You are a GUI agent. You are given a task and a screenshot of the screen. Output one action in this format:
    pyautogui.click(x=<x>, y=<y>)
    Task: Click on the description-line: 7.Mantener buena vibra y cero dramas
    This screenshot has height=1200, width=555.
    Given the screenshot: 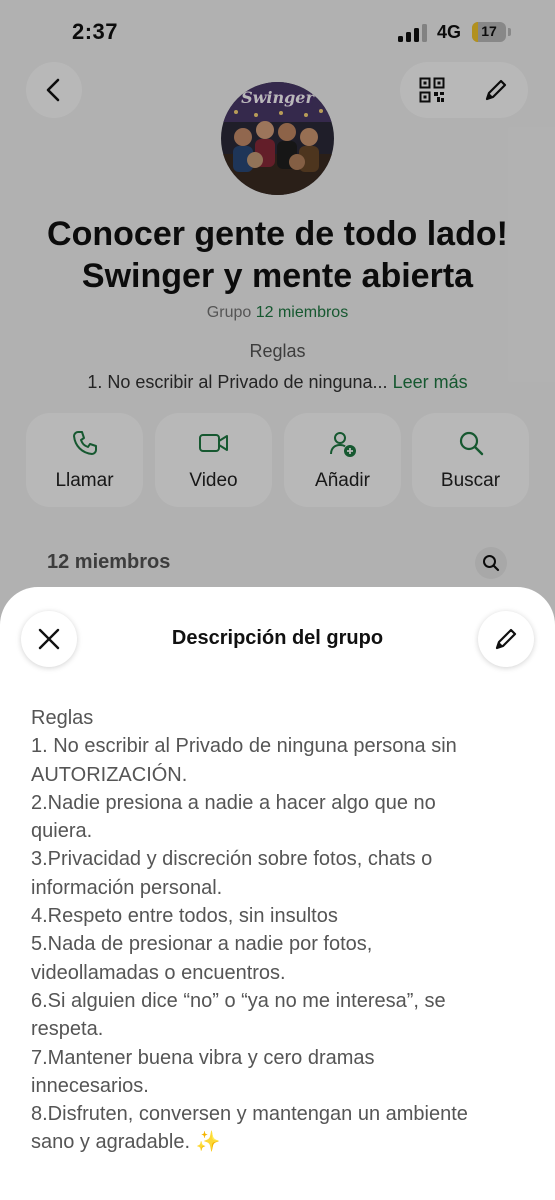 What is the action you would take?
    pyautogui.click(x=203, y=1057)
    